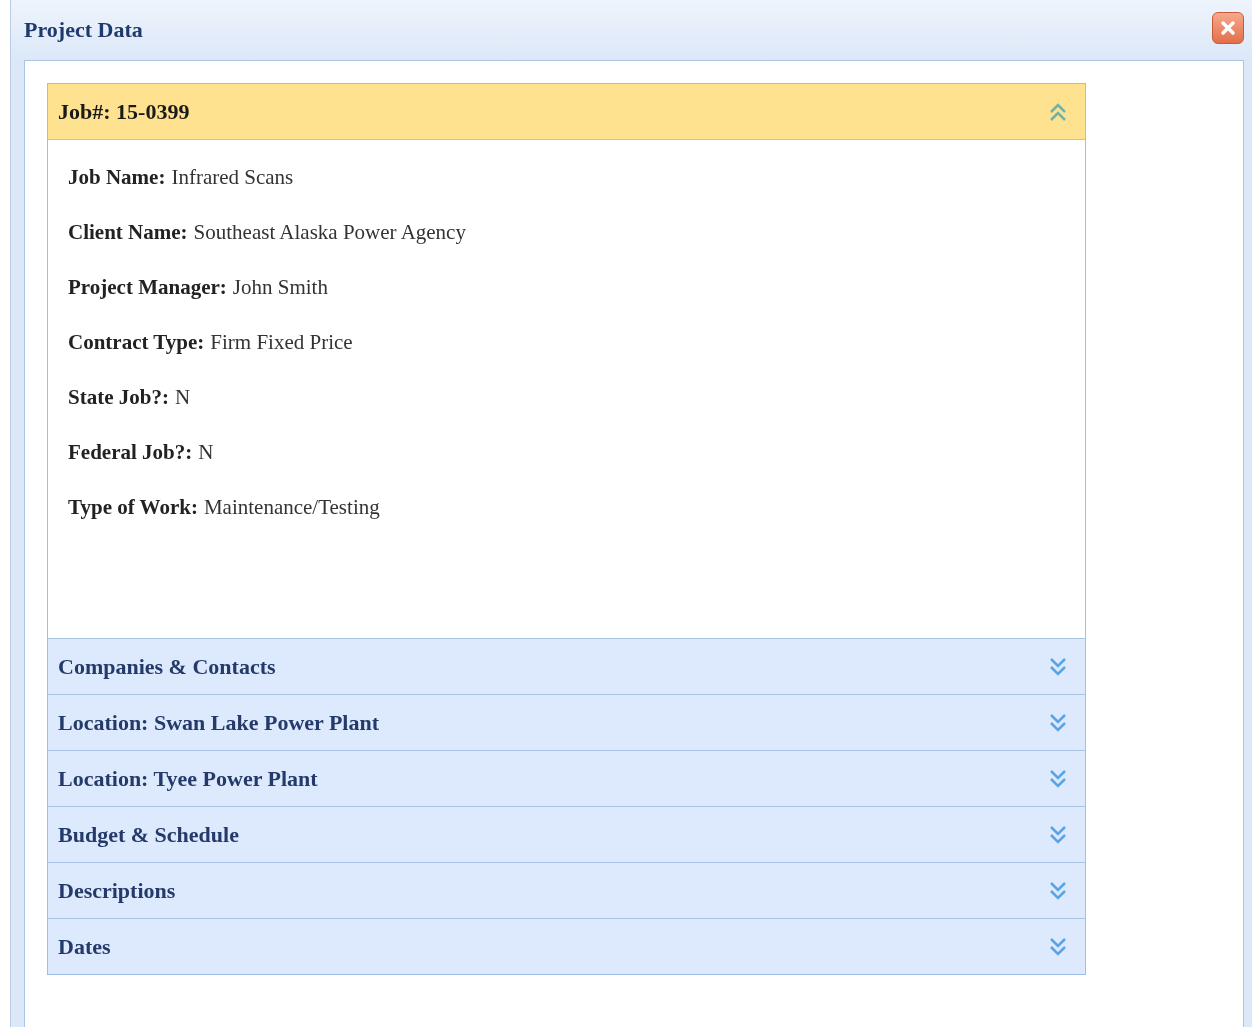  Describe the element at coordinates (128, 232) in the screenshot. I see `field-label: Client Name:` at that location.